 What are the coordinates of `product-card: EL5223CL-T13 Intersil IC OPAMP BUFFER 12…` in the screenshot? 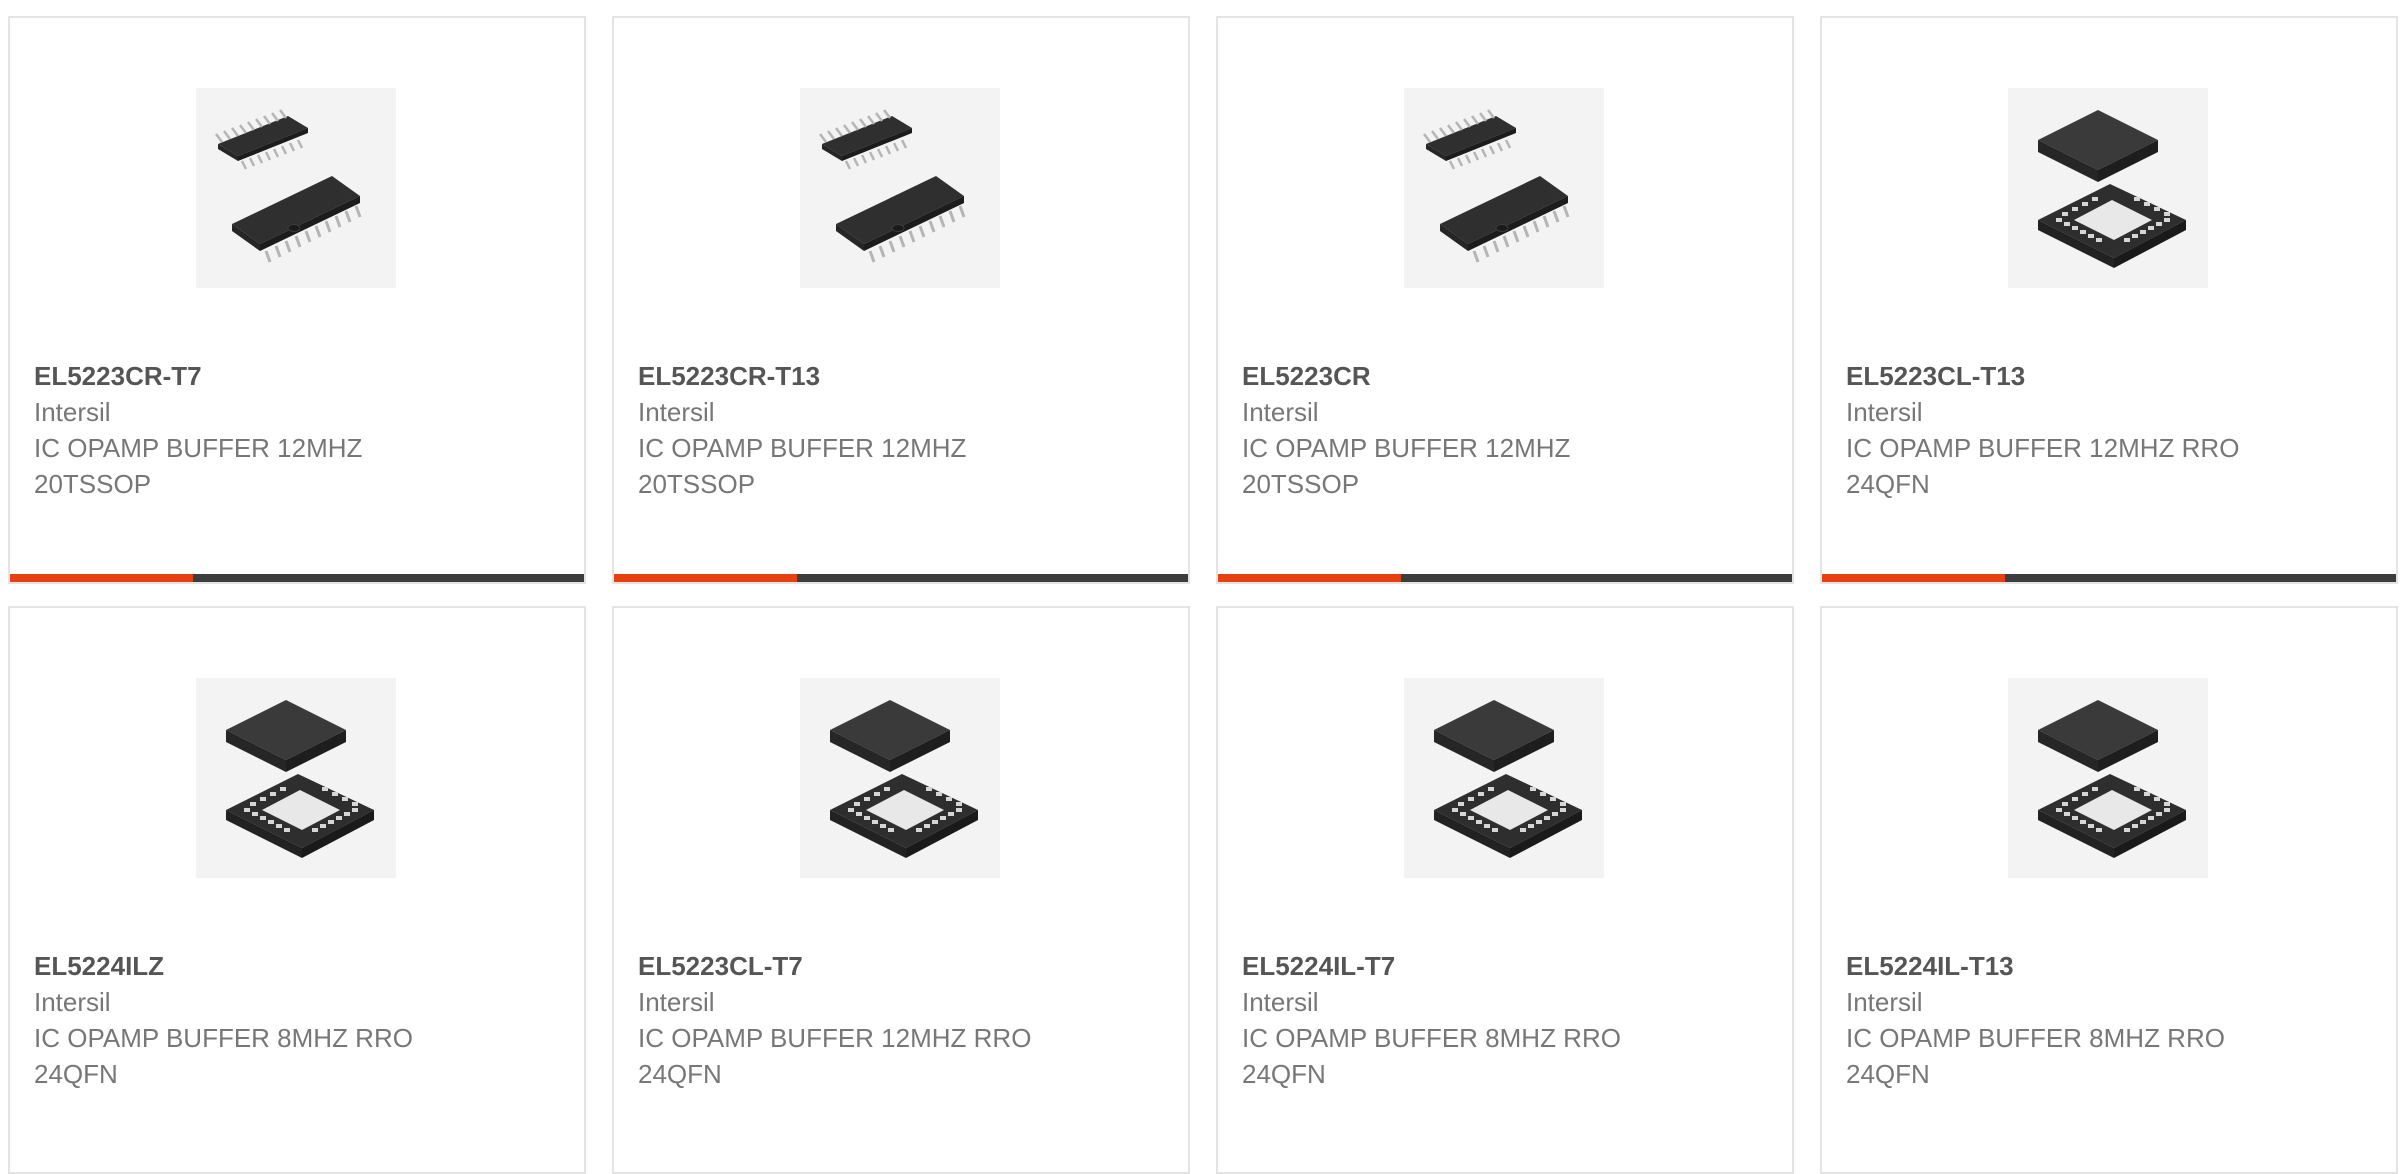 It's located at (2109, 300).